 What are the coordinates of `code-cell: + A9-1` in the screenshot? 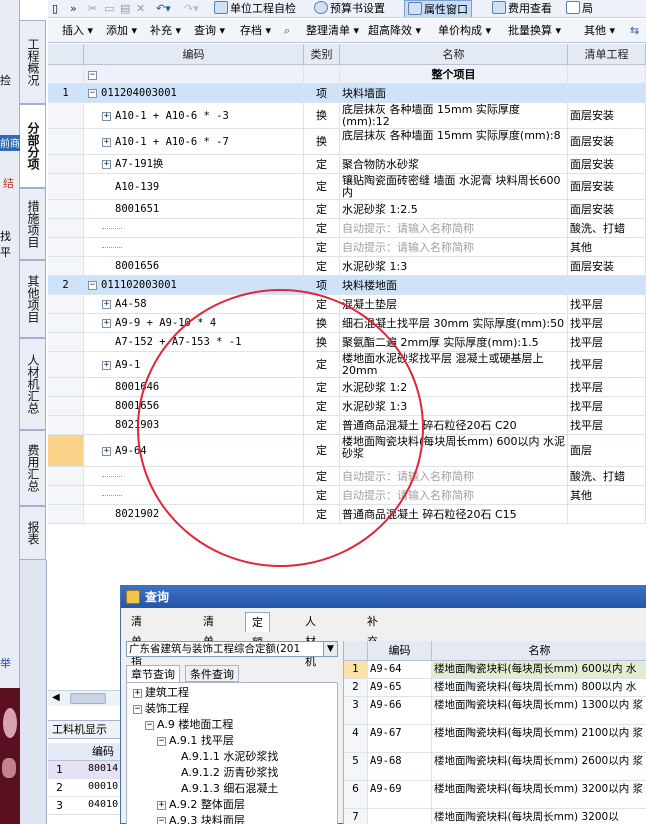 It's located at (194, 364).